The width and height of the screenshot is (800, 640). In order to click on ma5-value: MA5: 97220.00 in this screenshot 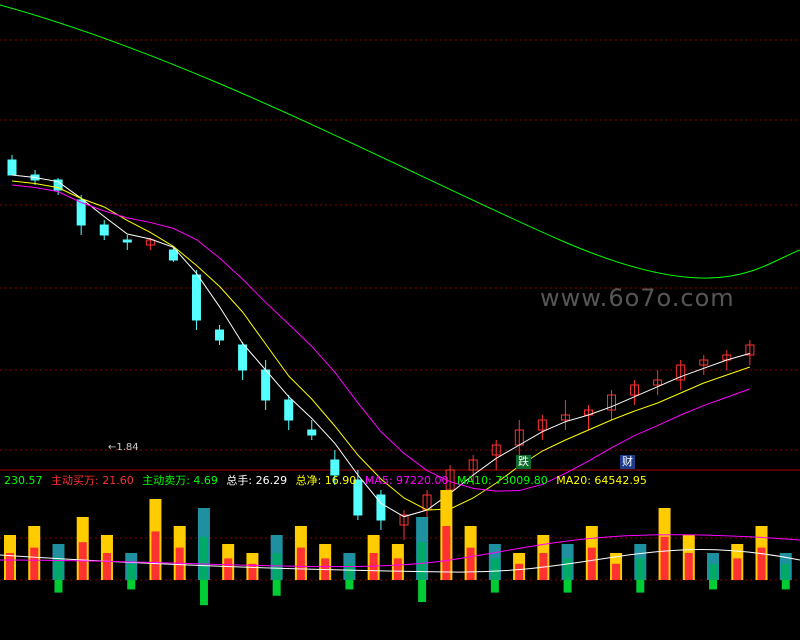, I will do `click(406, 480)`.